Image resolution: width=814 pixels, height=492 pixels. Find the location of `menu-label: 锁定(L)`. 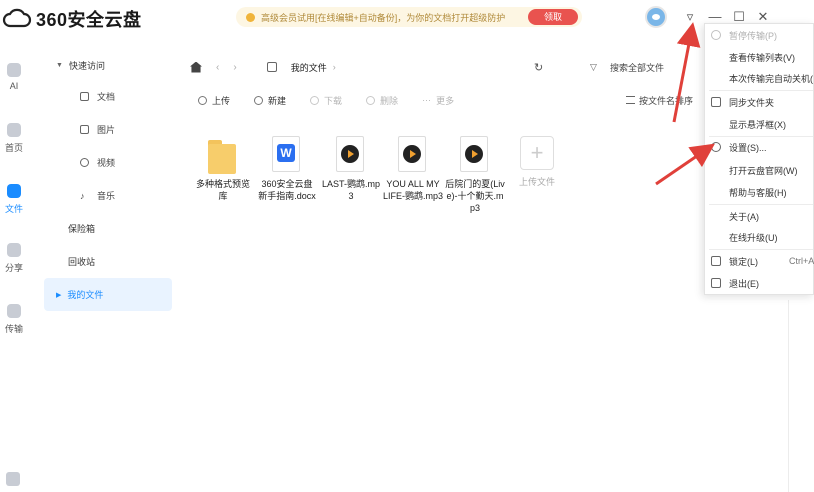

menu-label: 锁定(L) is located at coordinates (743, 261).